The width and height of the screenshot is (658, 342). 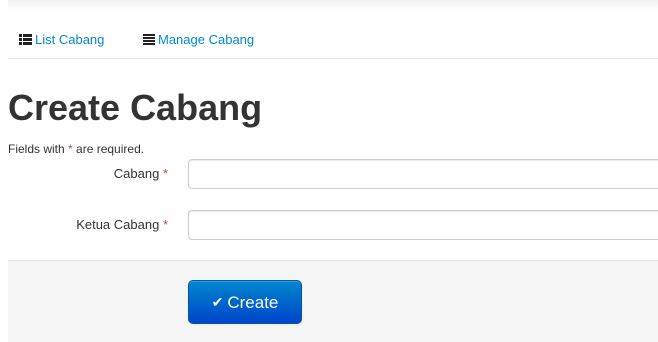 What do you see at coordinates (423, 225) in the screenshot?
I see `ketua-cabang-input` at bounding box center [423, 225].